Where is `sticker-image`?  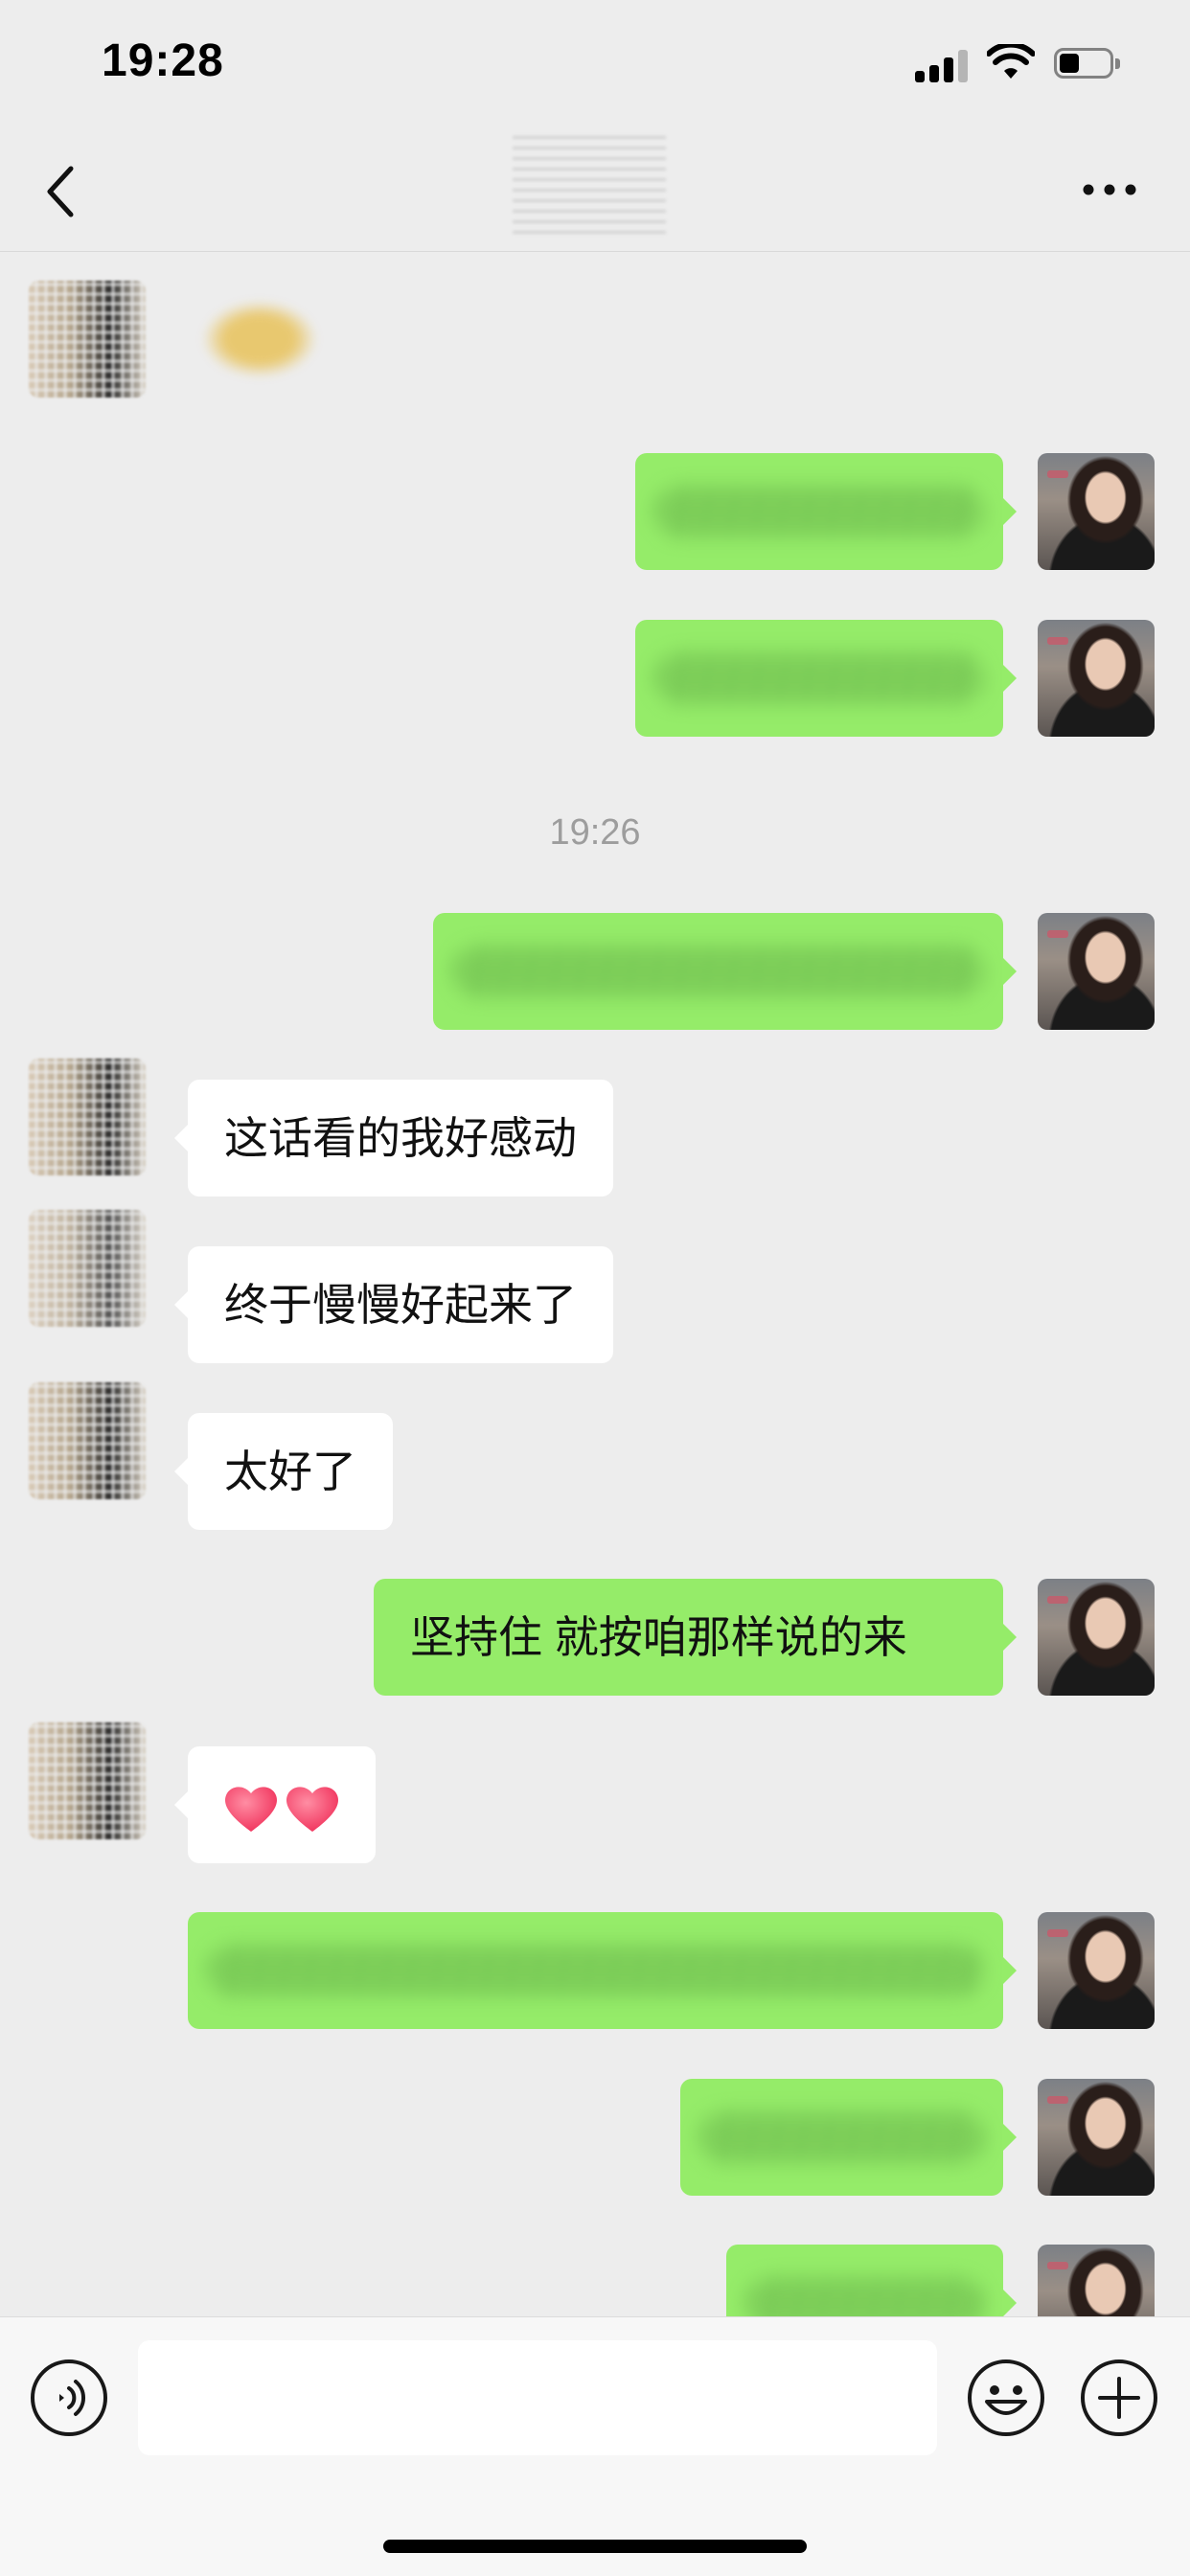 sticker-image is located at coordinates (260, 339).